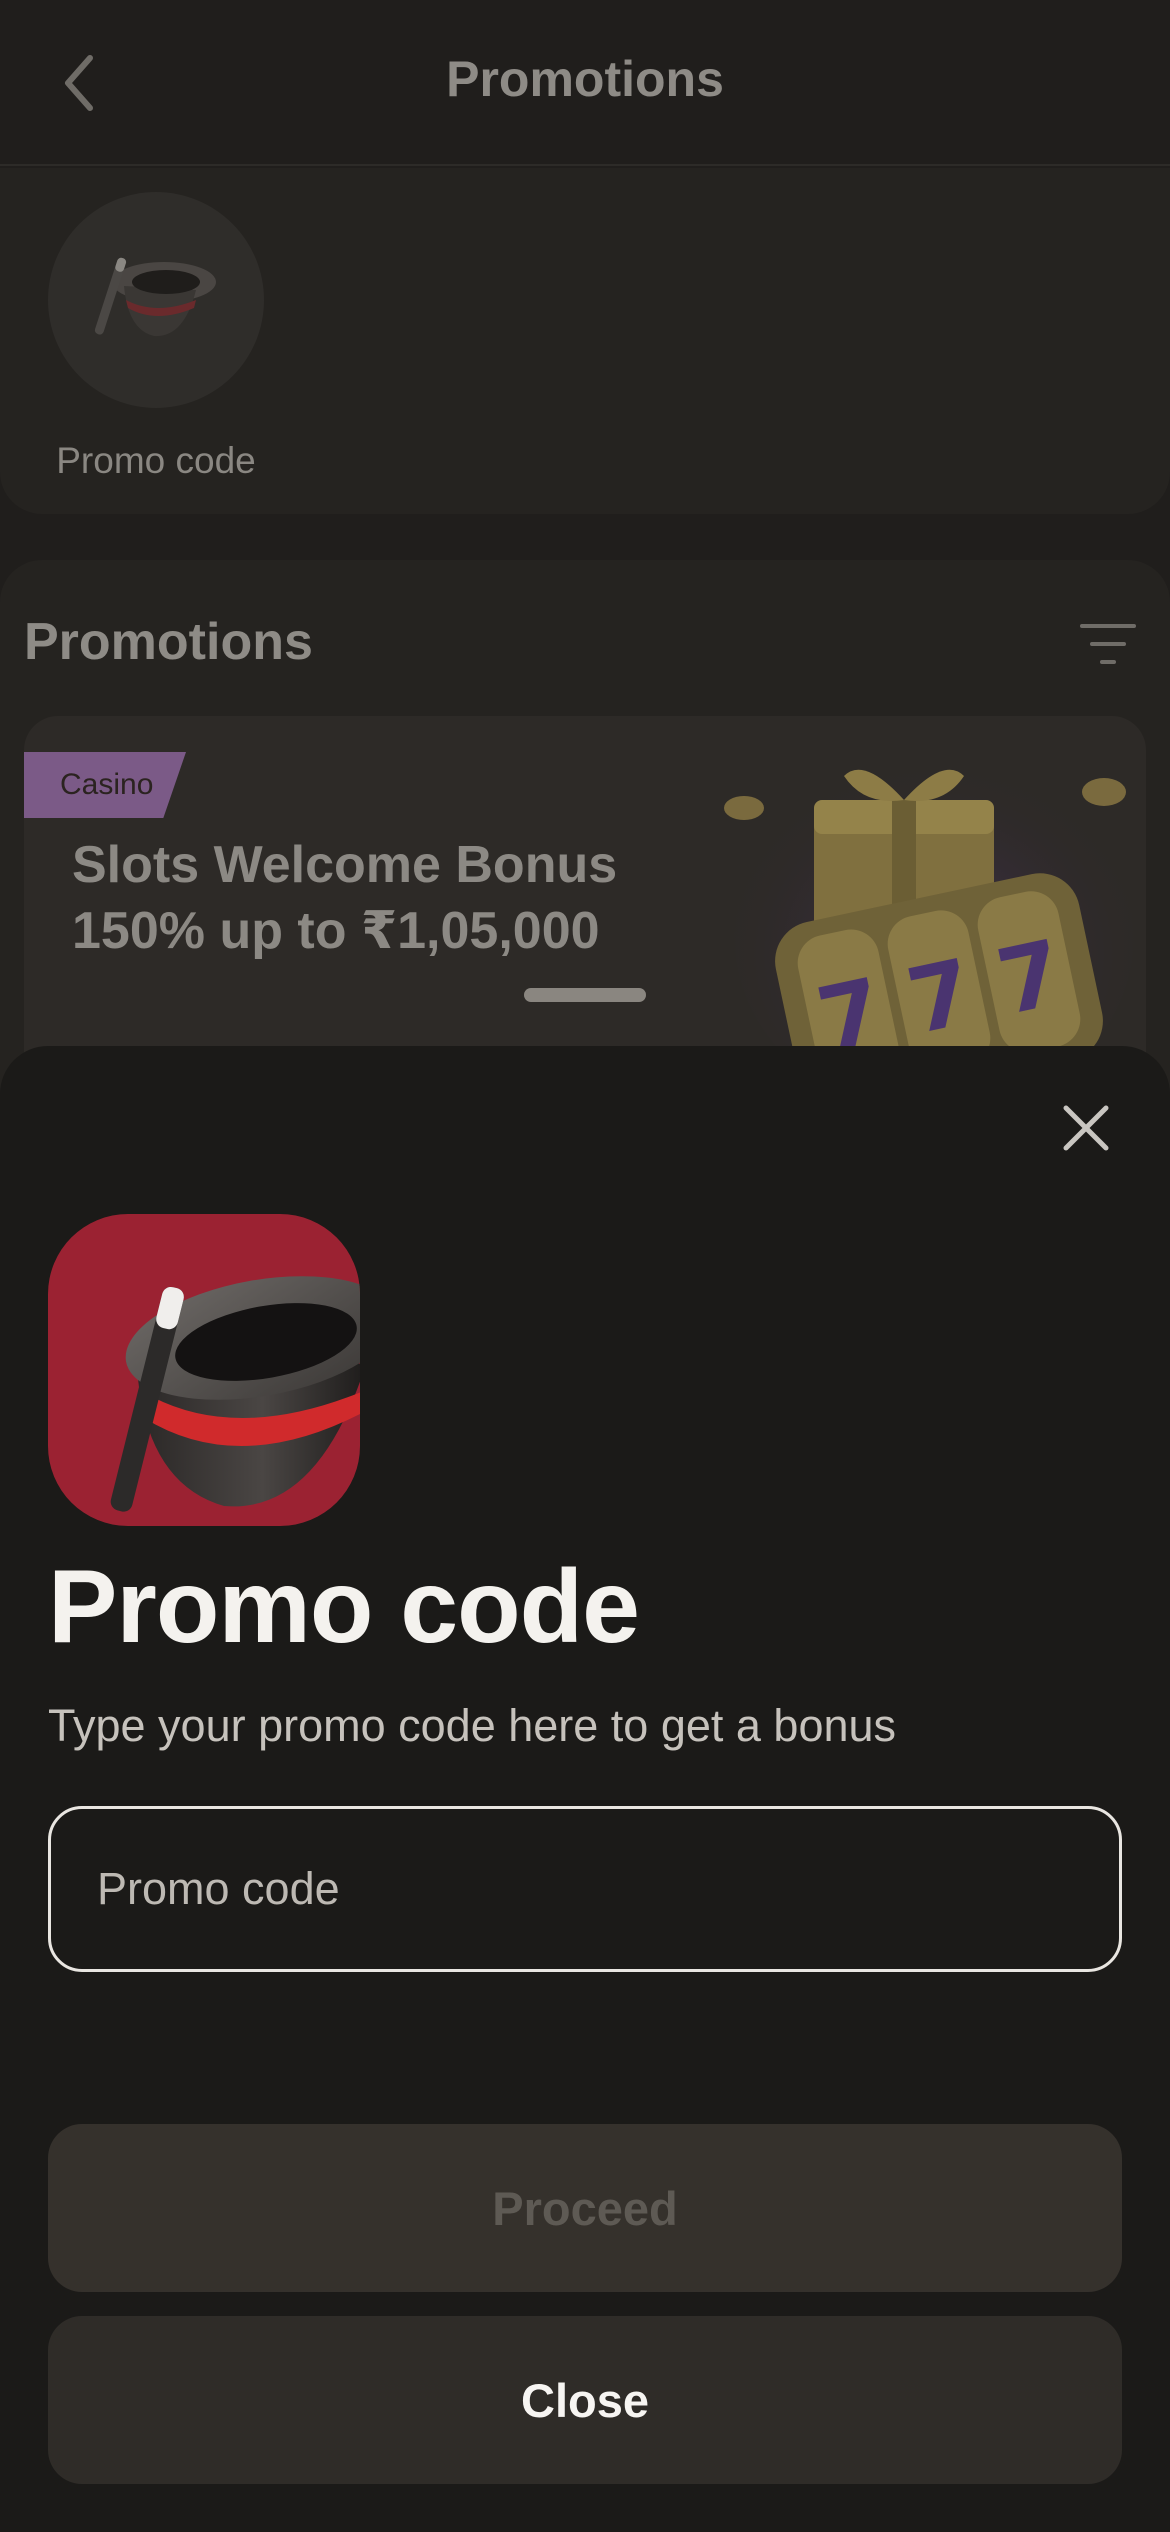 The width and height of the screenshot is (1170, 2532). Describe the element at coordinates (1086, 1128) in the screenshot. I see `close-icon` at that location.